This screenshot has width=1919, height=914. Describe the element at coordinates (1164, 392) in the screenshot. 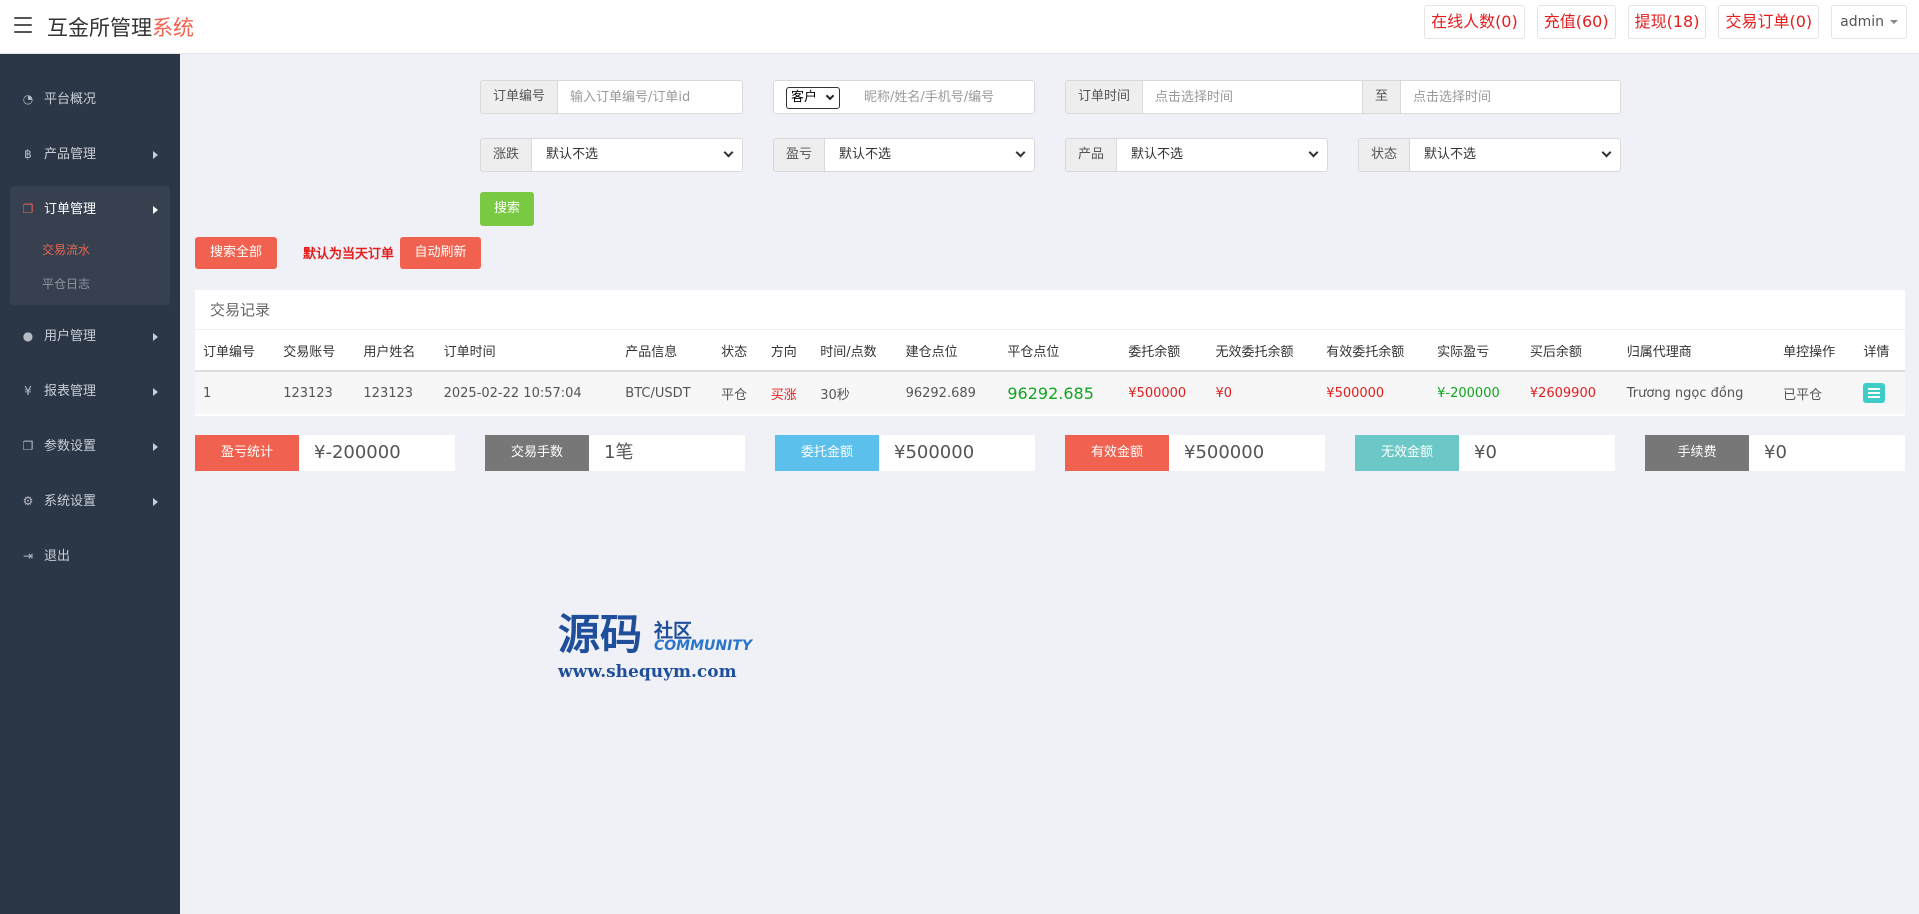

I see `cell-entrust: ¥500000` at that location.